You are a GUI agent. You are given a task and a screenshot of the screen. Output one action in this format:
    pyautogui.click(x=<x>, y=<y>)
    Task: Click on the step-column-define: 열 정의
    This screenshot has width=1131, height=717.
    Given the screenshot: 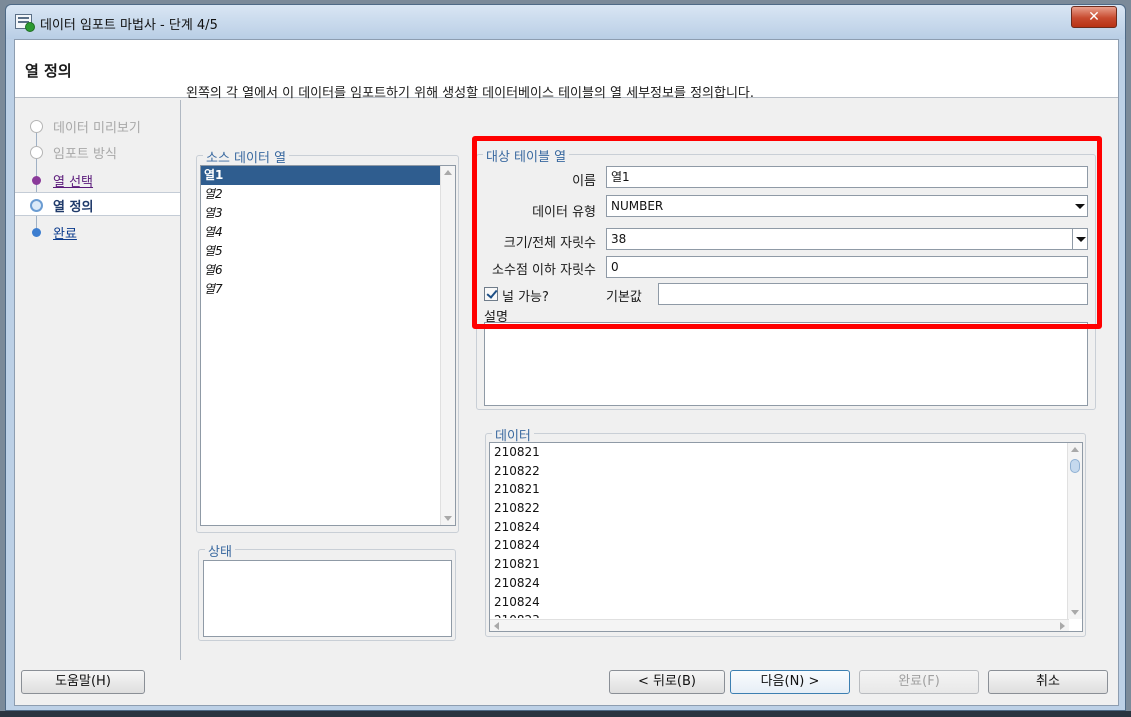 What is the action you would take?
    pyautogui.click(x=97, y=204)
    